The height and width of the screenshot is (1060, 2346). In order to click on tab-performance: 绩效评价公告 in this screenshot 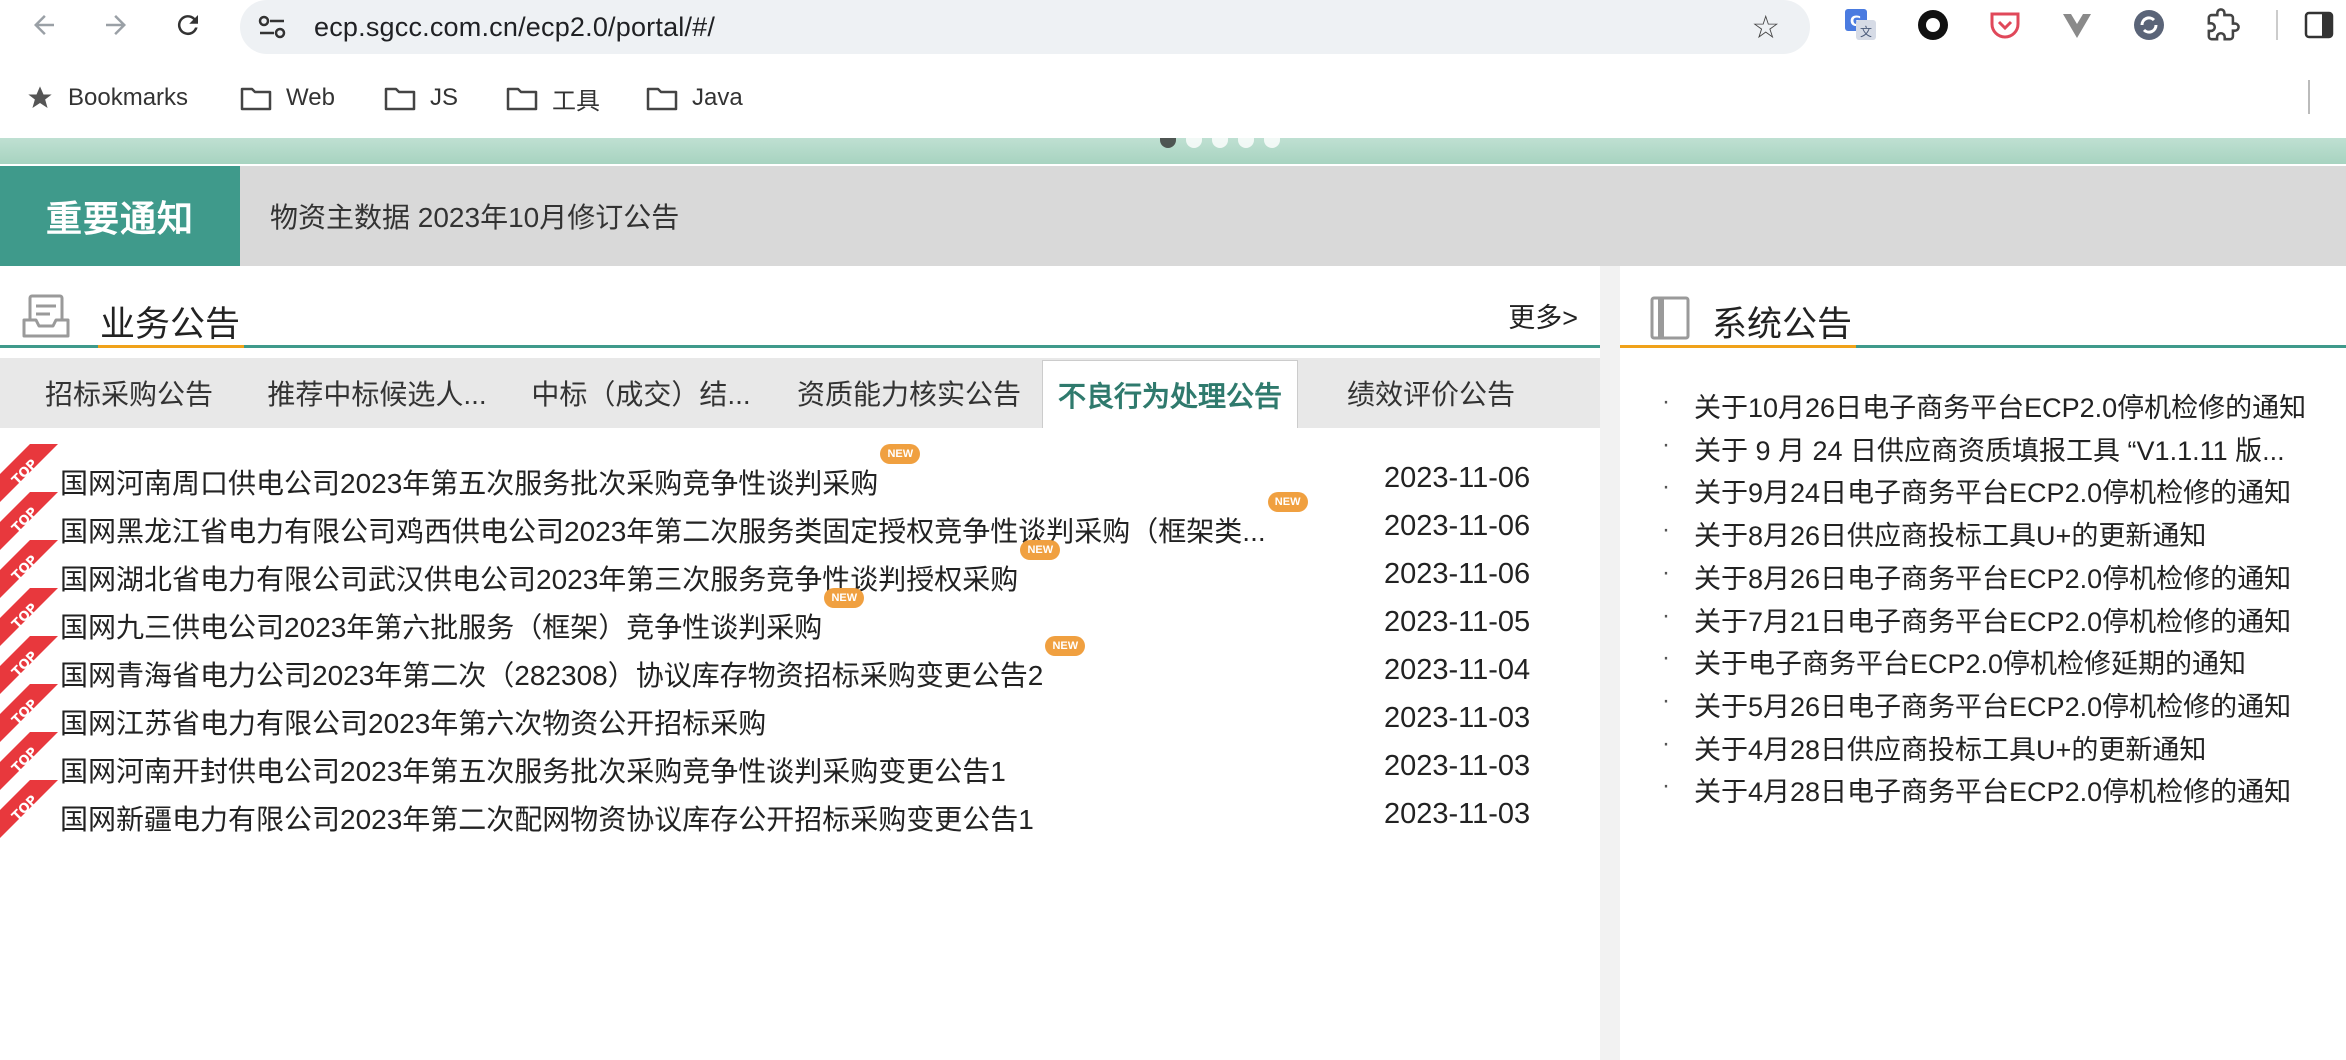, I will do `click(1431, 393)`.